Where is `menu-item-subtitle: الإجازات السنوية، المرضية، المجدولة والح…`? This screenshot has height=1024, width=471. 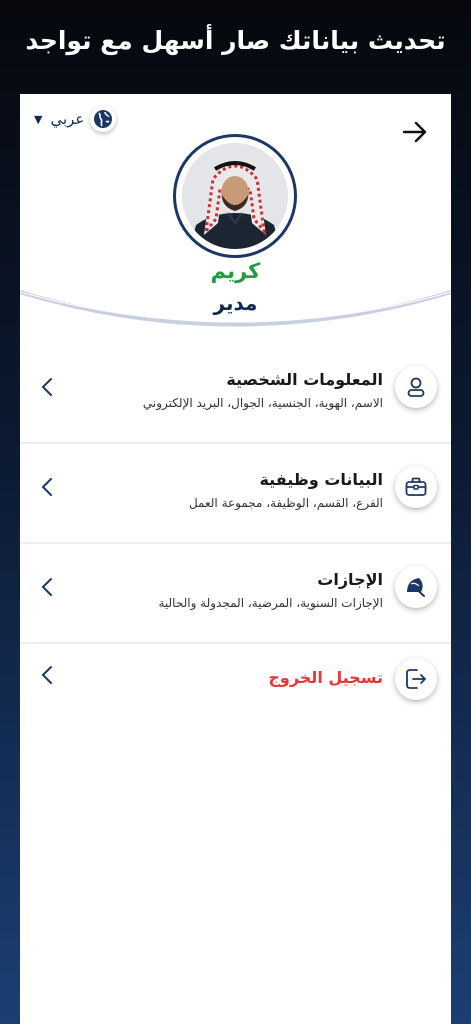 menu-item-subtitle: الإجازات السنوية، المرضية، المجدولة والح… is located at coordinates (270, 603).